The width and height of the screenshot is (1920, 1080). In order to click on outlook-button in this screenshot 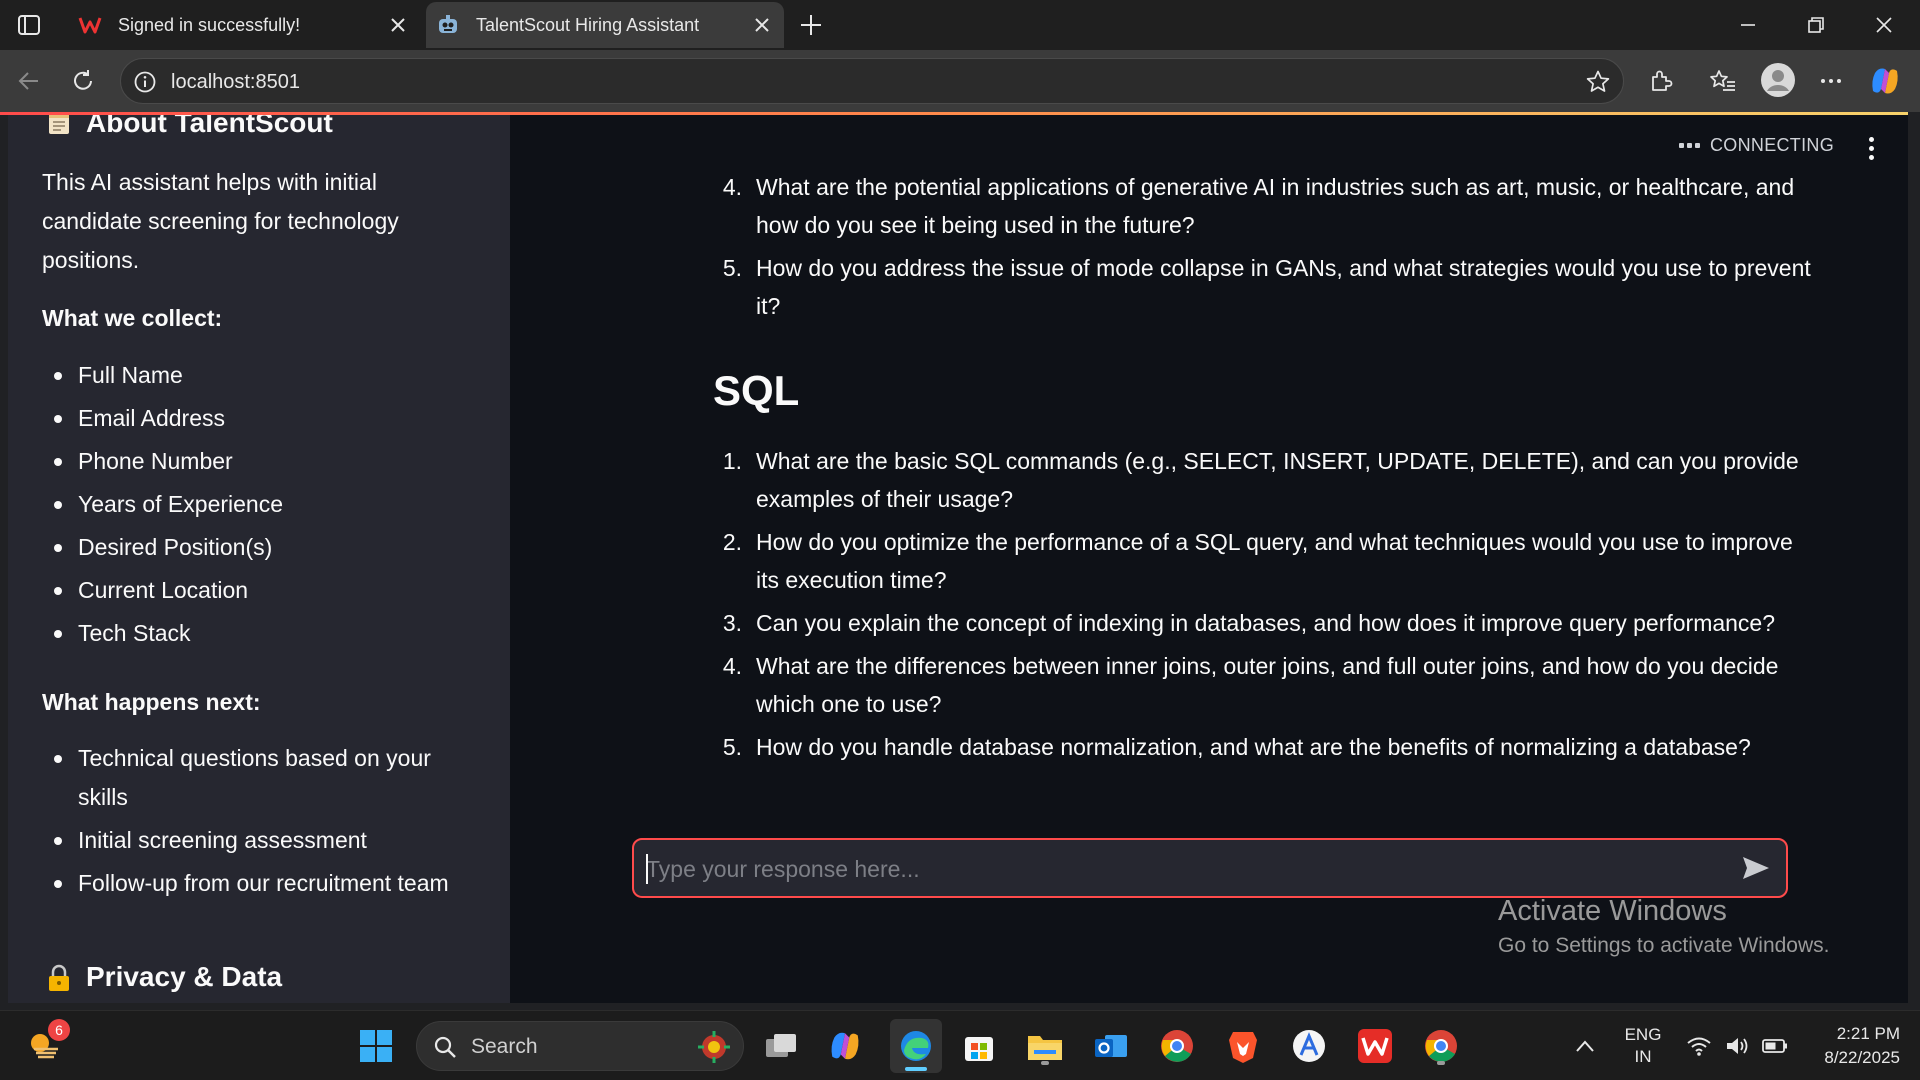, I will do `click(1111, 1046)`.